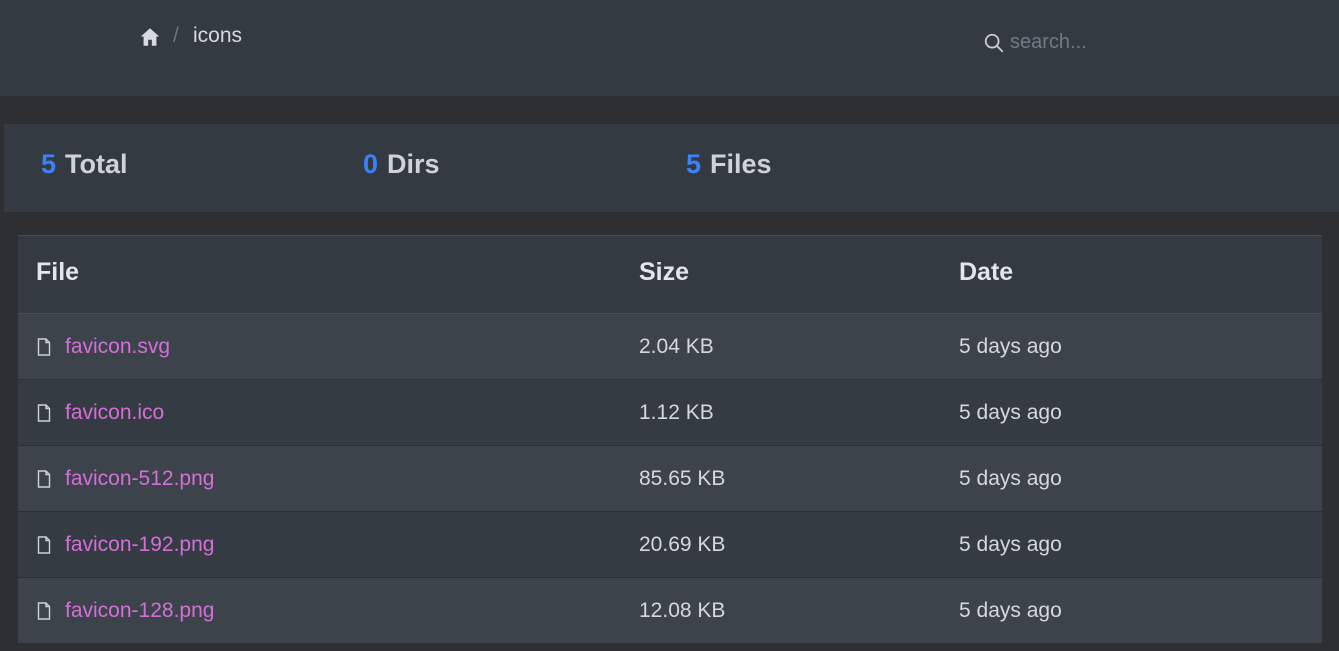 This screenshot has height=651, width=1339. Describe the element at coordinates (139, 611) in the screenshot. I see `file-link: favicon-128.png` at that location.